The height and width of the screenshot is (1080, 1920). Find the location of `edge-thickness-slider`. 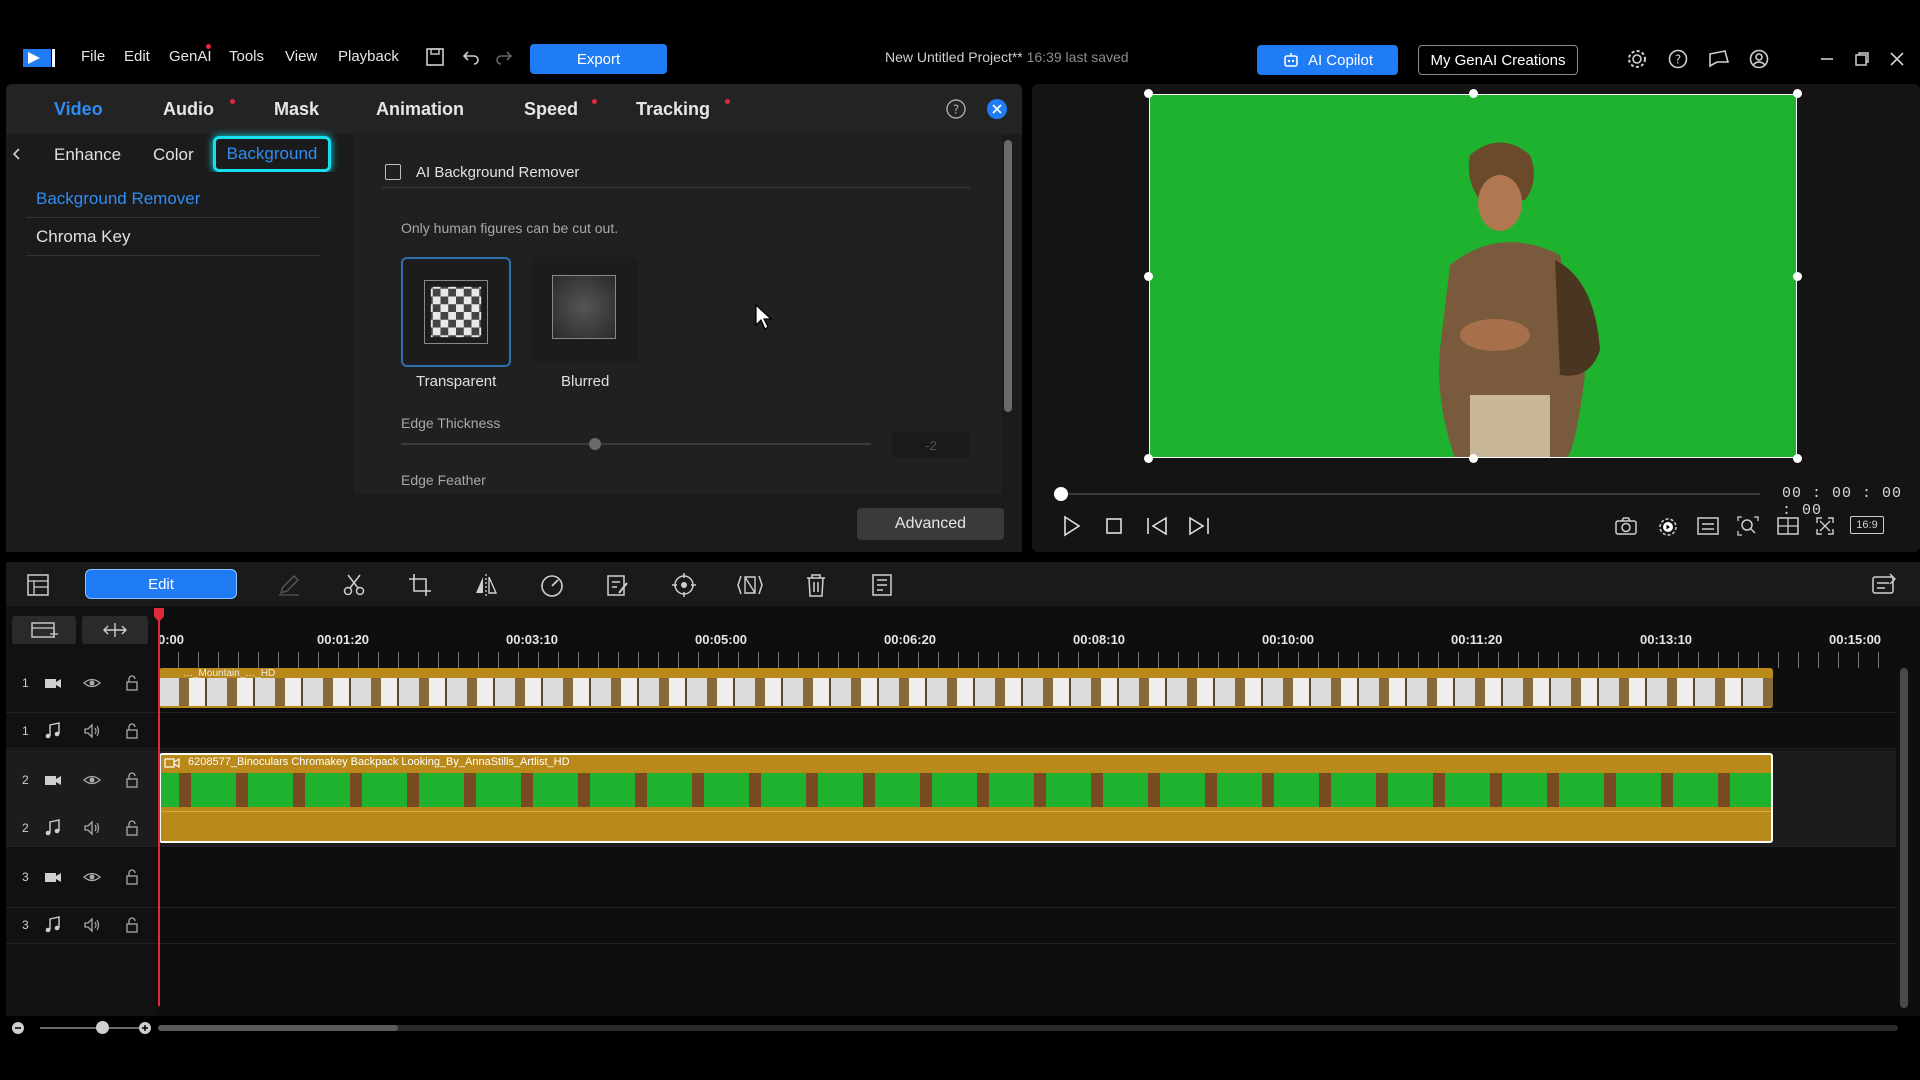

edge-thickness-slider is located at coordinates (636, 444).